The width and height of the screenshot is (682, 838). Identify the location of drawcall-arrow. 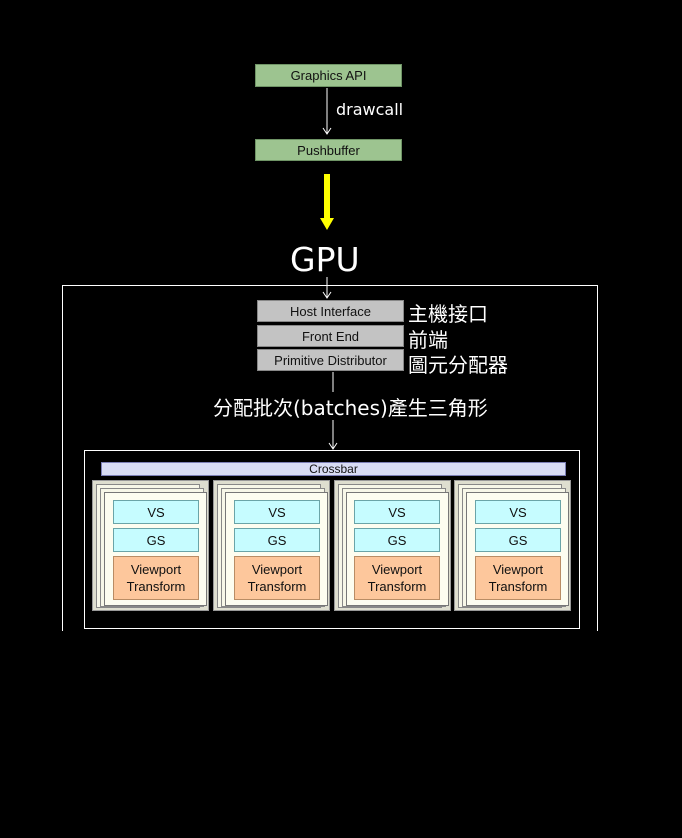
(327, 111).